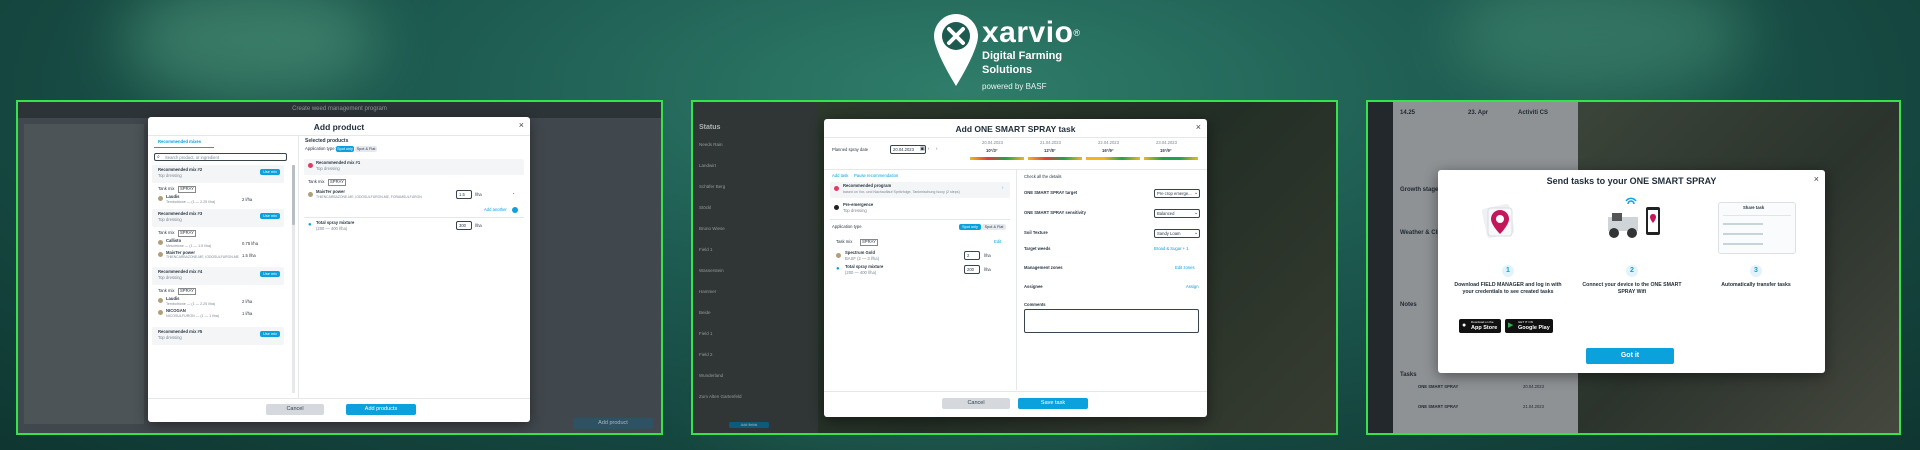  What do you see at coordinates (1043, 176) in the screenshot?
I see `check-details-label: Check all the details` at bounding box center [1043, 176].